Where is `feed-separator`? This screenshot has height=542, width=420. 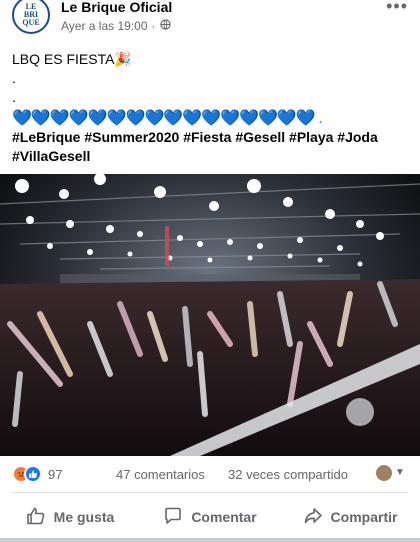 feed-separator is located at coordinates (210, 540).